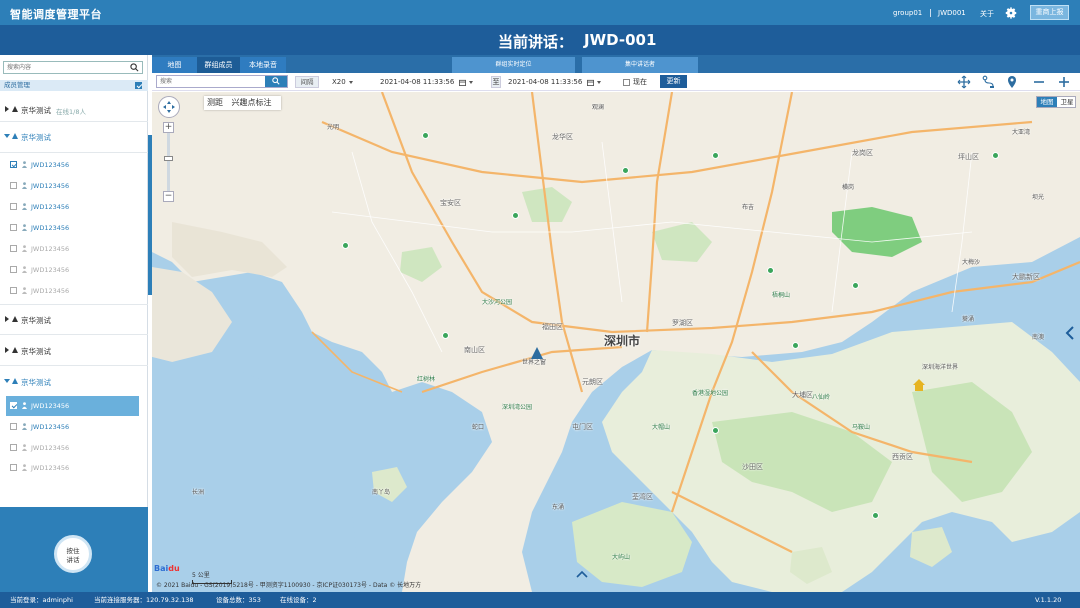 The image size is (1080, 608). What do you see at coordinates (36, 137) in the screenshot?
I see `group-name: 京华测试` at bounding box center [36, 137].